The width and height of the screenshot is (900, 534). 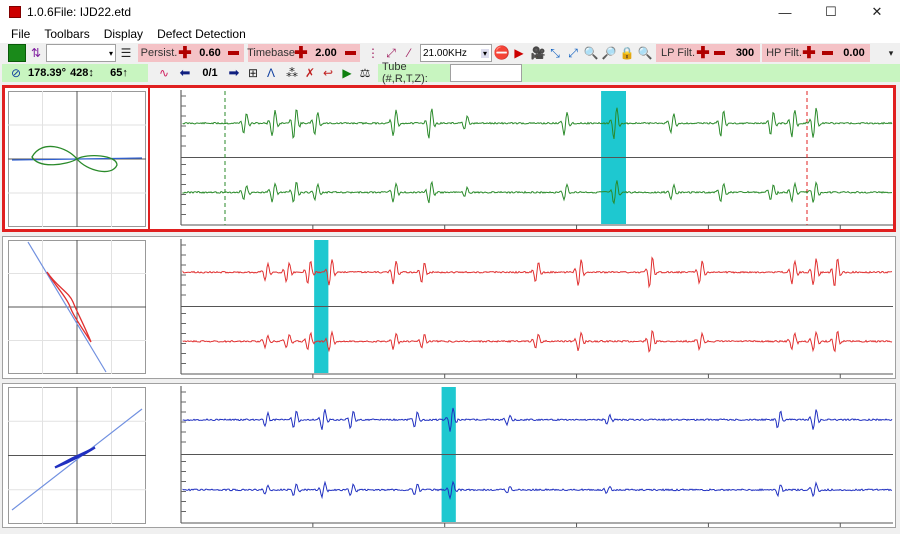 What do you see at coordinates (16, 73) in the screenshot?
I see `no-rotation-icon: ⊘` at bounding box center [16, 73].